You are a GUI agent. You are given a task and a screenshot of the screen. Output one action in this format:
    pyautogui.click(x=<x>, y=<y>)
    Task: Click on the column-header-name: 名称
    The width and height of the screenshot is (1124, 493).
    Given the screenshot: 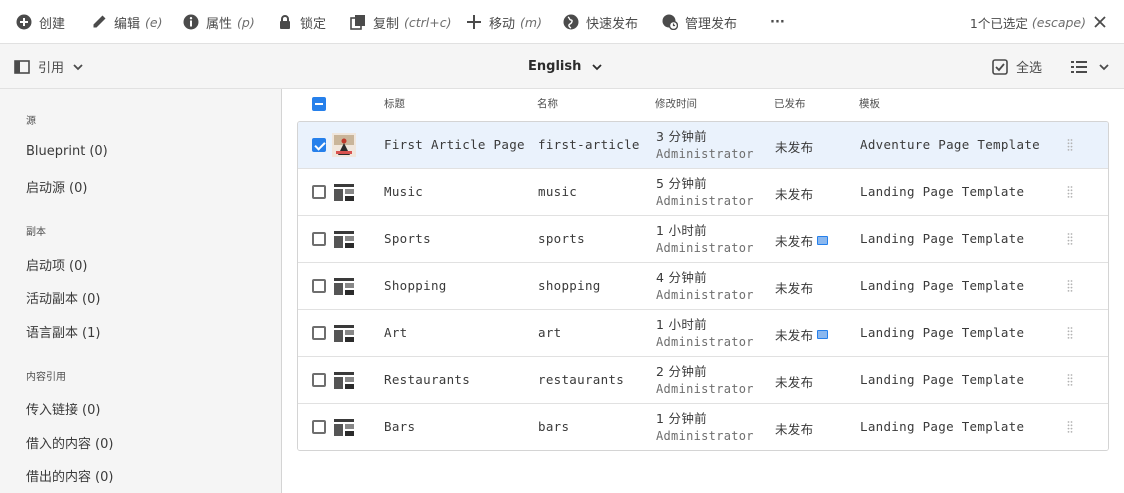 What is the action you would take?
    pyautogui.click(x=547, y=104)
    